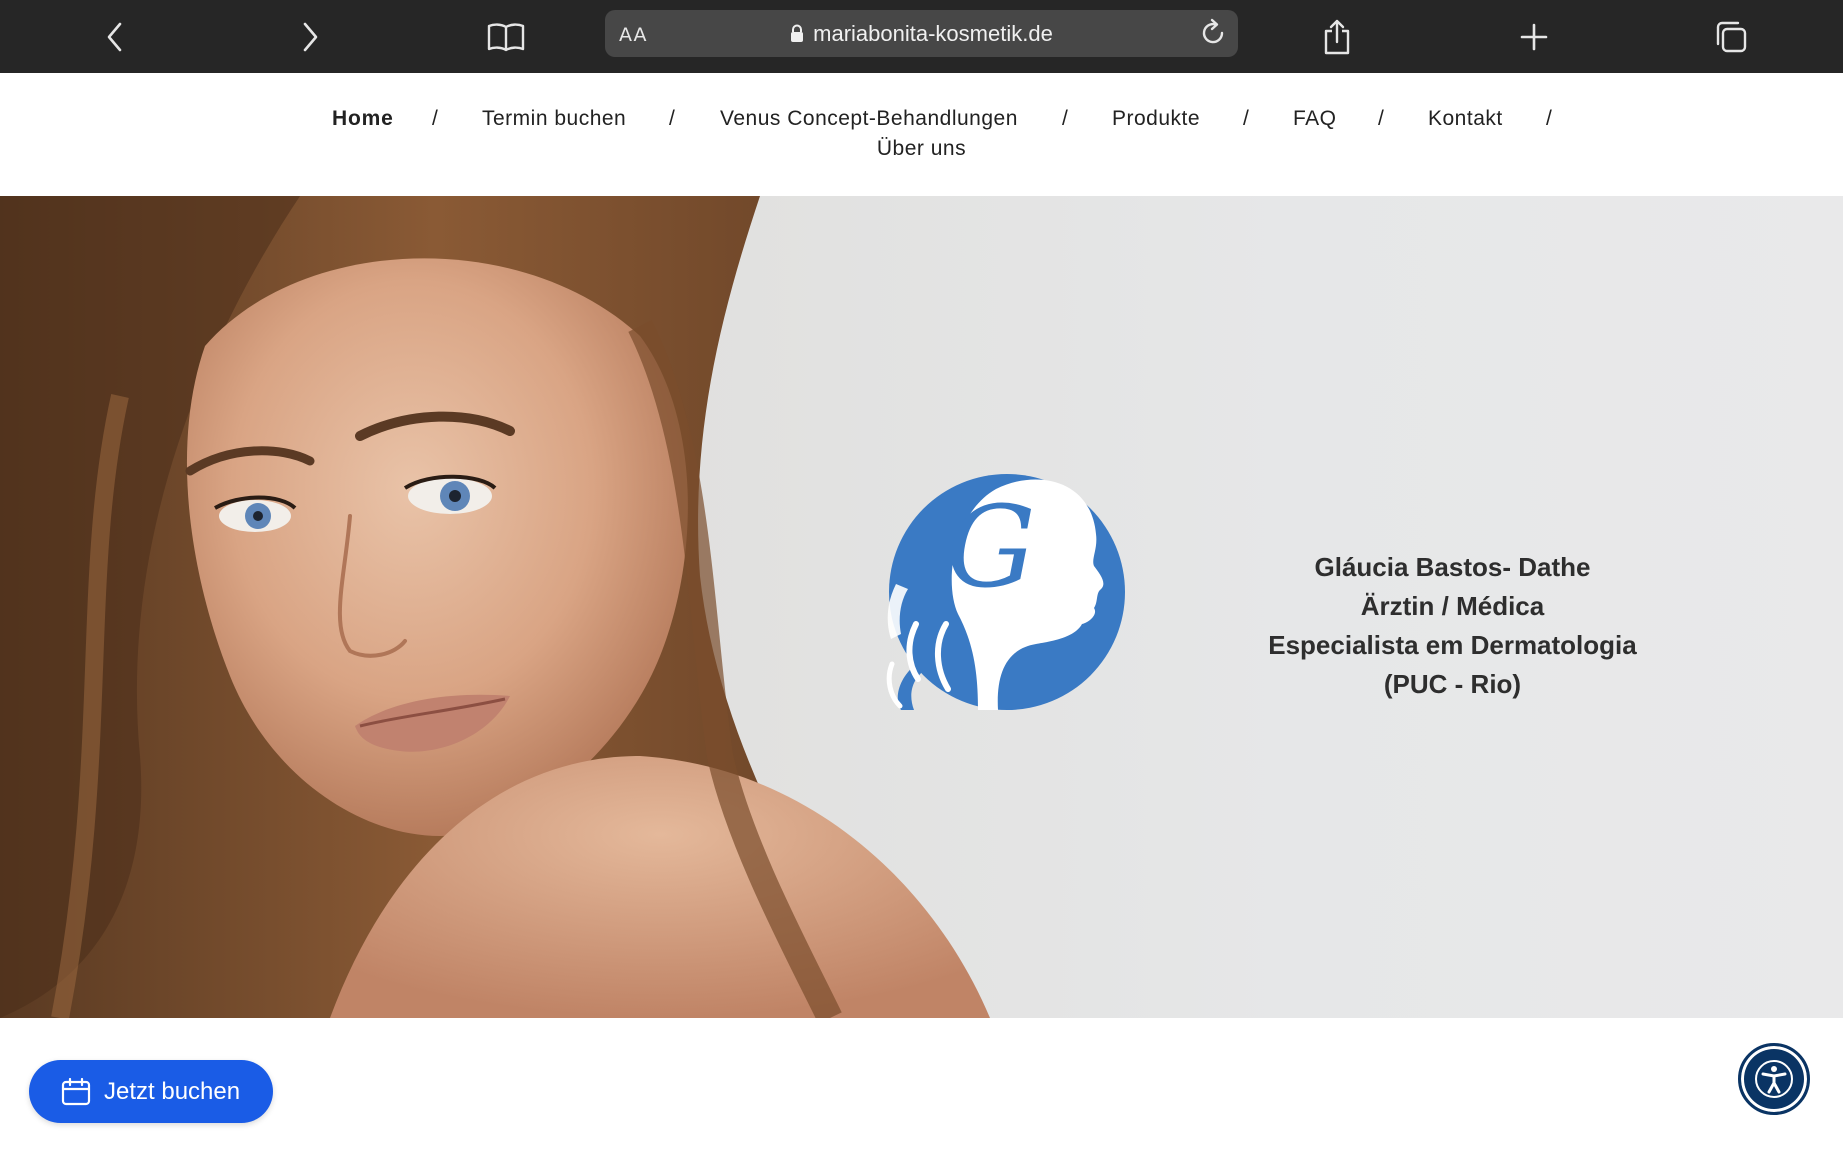  I want to click on back-button, so click(115, 36).